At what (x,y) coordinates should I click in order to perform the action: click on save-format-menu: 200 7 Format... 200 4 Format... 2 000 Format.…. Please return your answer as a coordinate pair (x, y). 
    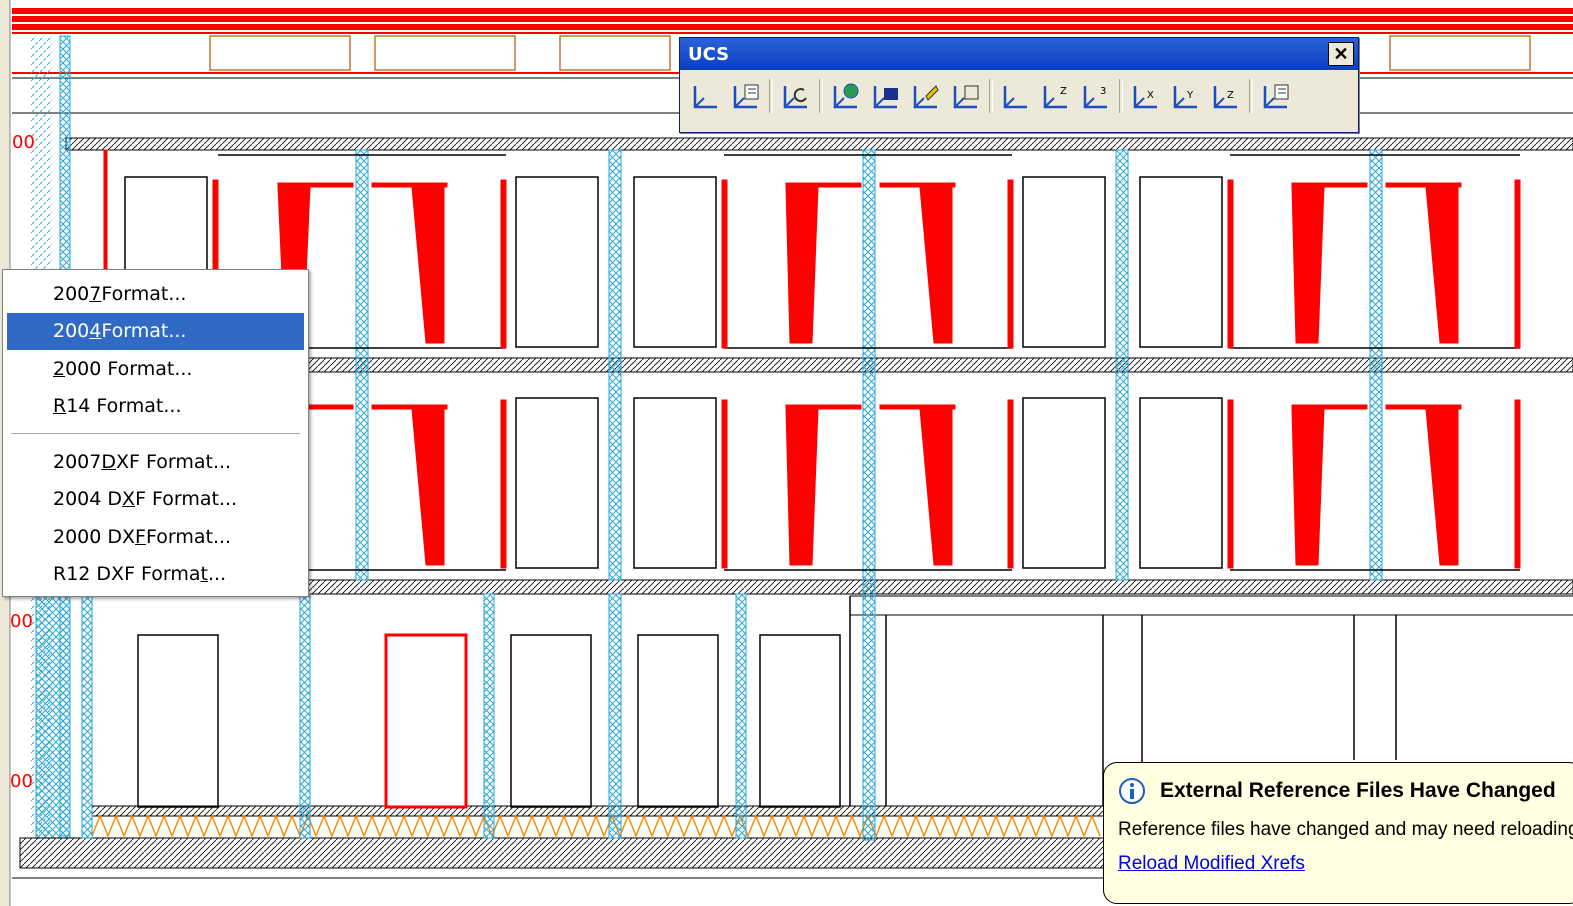
    Looking at the image, I should click on (155, 433).